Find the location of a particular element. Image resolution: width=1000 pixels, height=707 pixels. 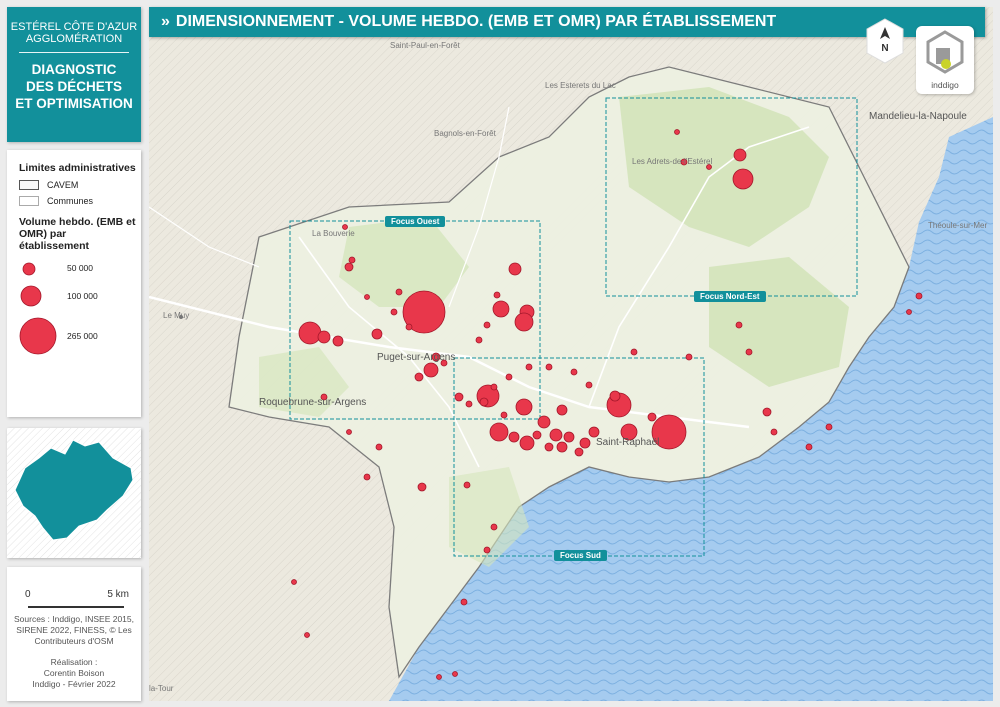

study-title-line2: DES DÉCHETS is located at coordinates (74, 86).